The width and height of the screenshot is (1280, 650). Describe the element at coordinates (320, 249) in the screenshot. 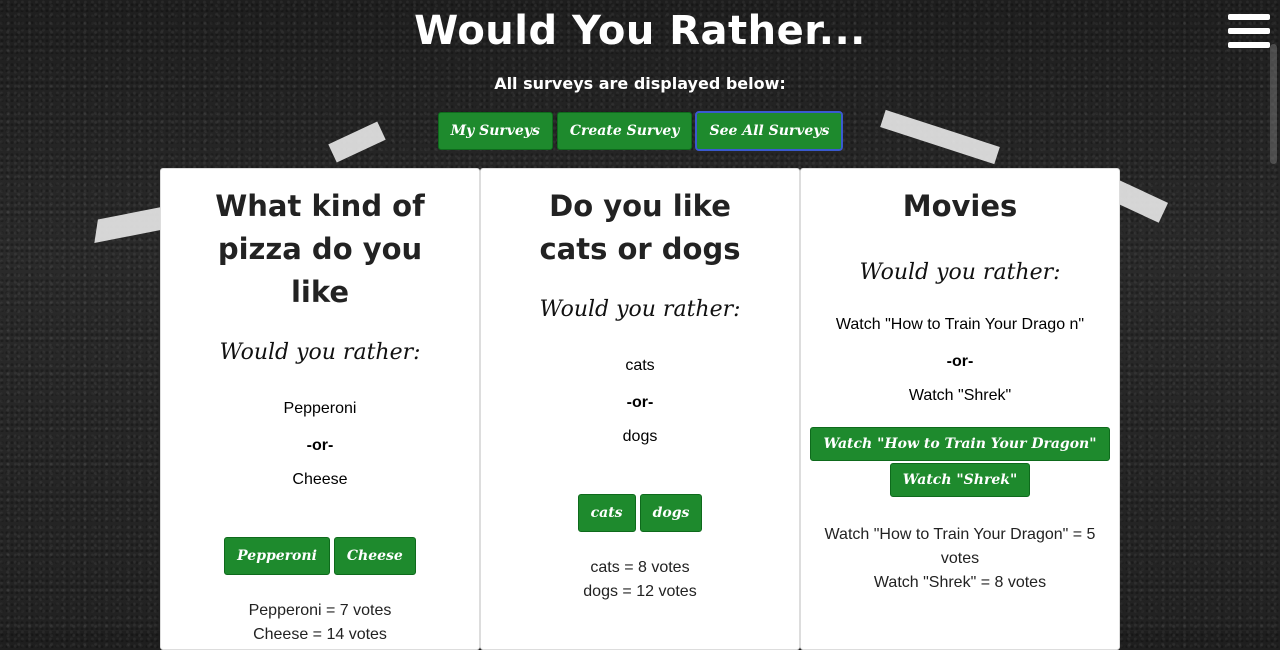

I see `survey-title: What kind of pizza do you like` at that location.